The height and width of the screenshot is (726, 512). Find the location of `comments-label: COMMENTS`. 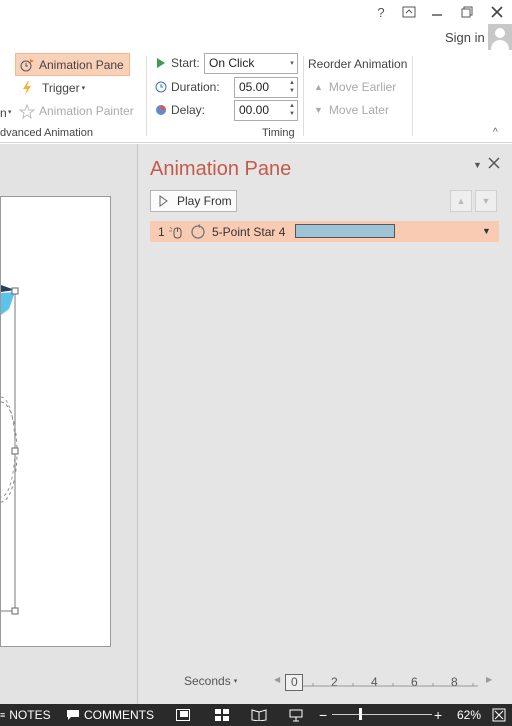

comments-label: COMMENTS is located at coordinates (119, 715).